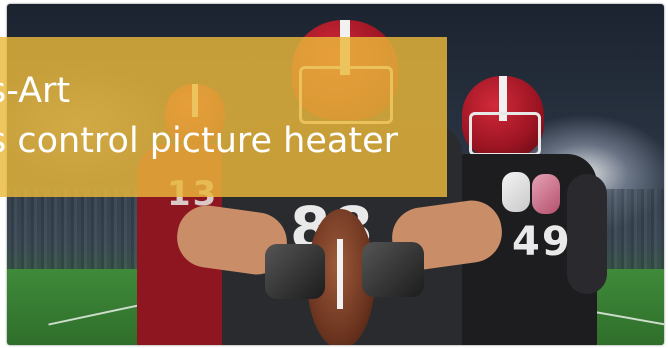 This screenshot has width=668, height=348. I want to click on caption-title: s-Art, so click(35, 91).